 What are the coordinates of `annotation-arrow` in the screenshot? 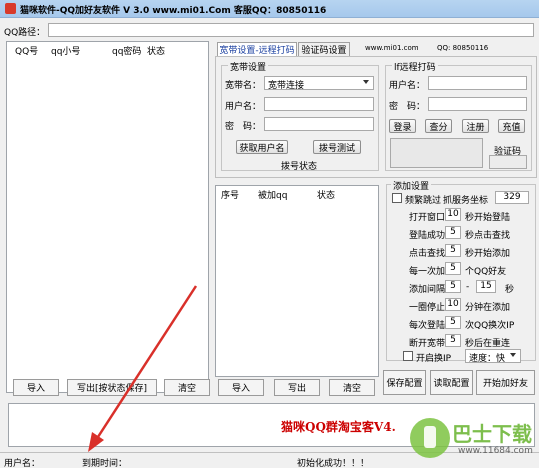 It's located at (143, 368).